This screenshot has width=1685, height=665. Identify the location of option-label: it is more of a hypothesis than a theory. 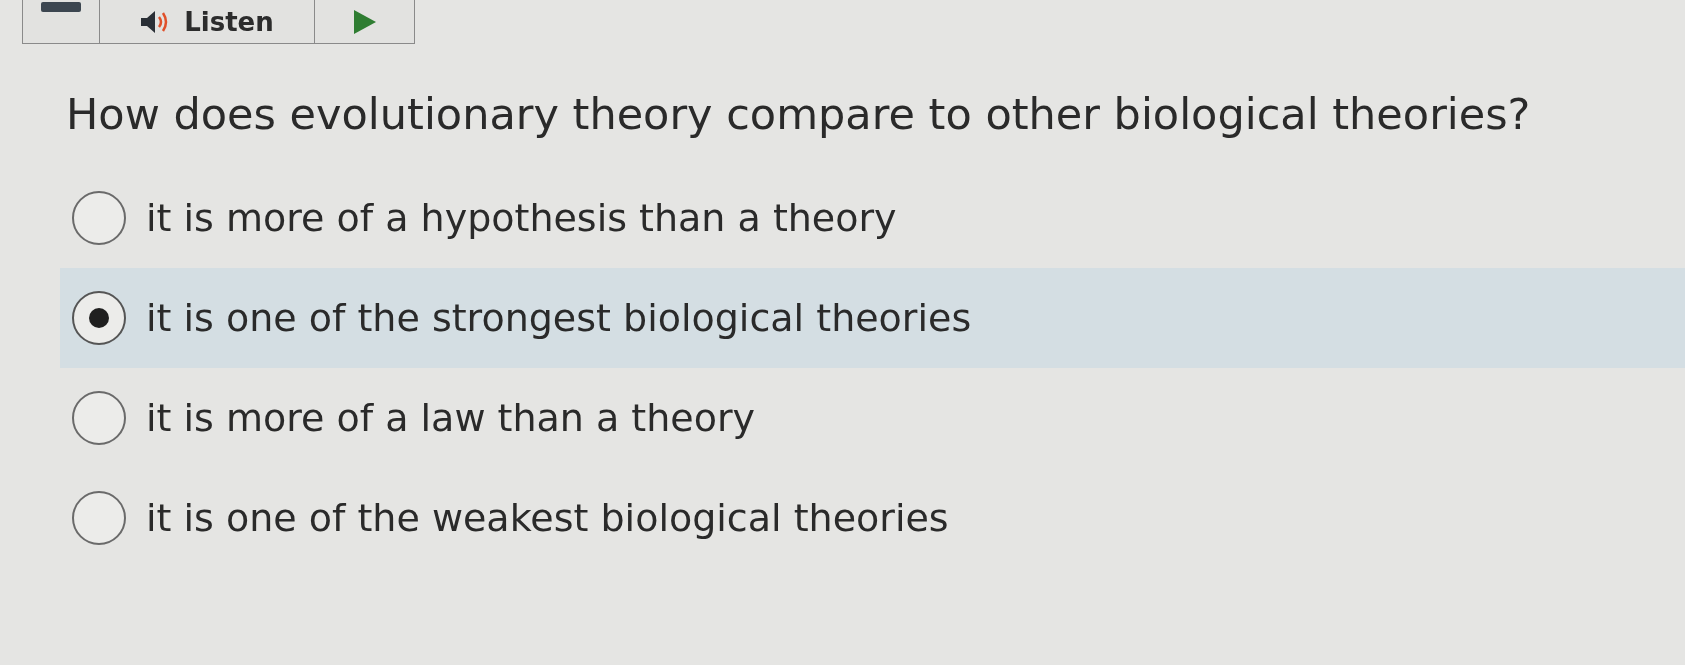
(521, 218).